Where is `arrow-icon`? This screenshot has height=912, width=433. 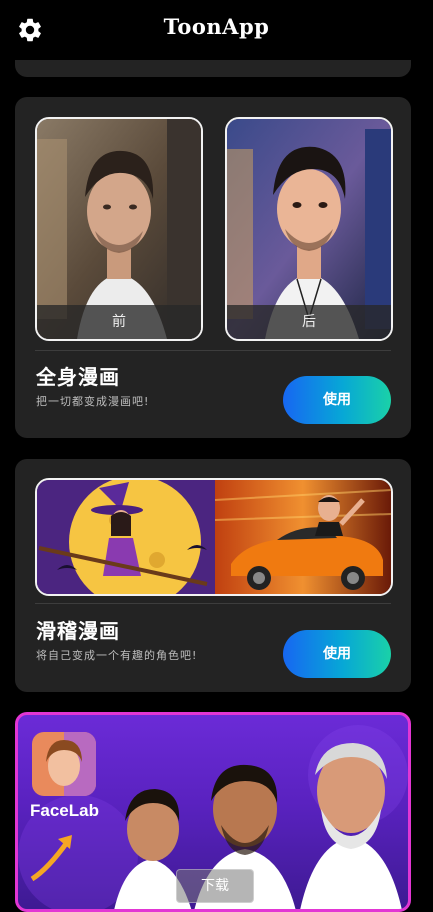 arrow-icon is located at coordinates (51, 858).